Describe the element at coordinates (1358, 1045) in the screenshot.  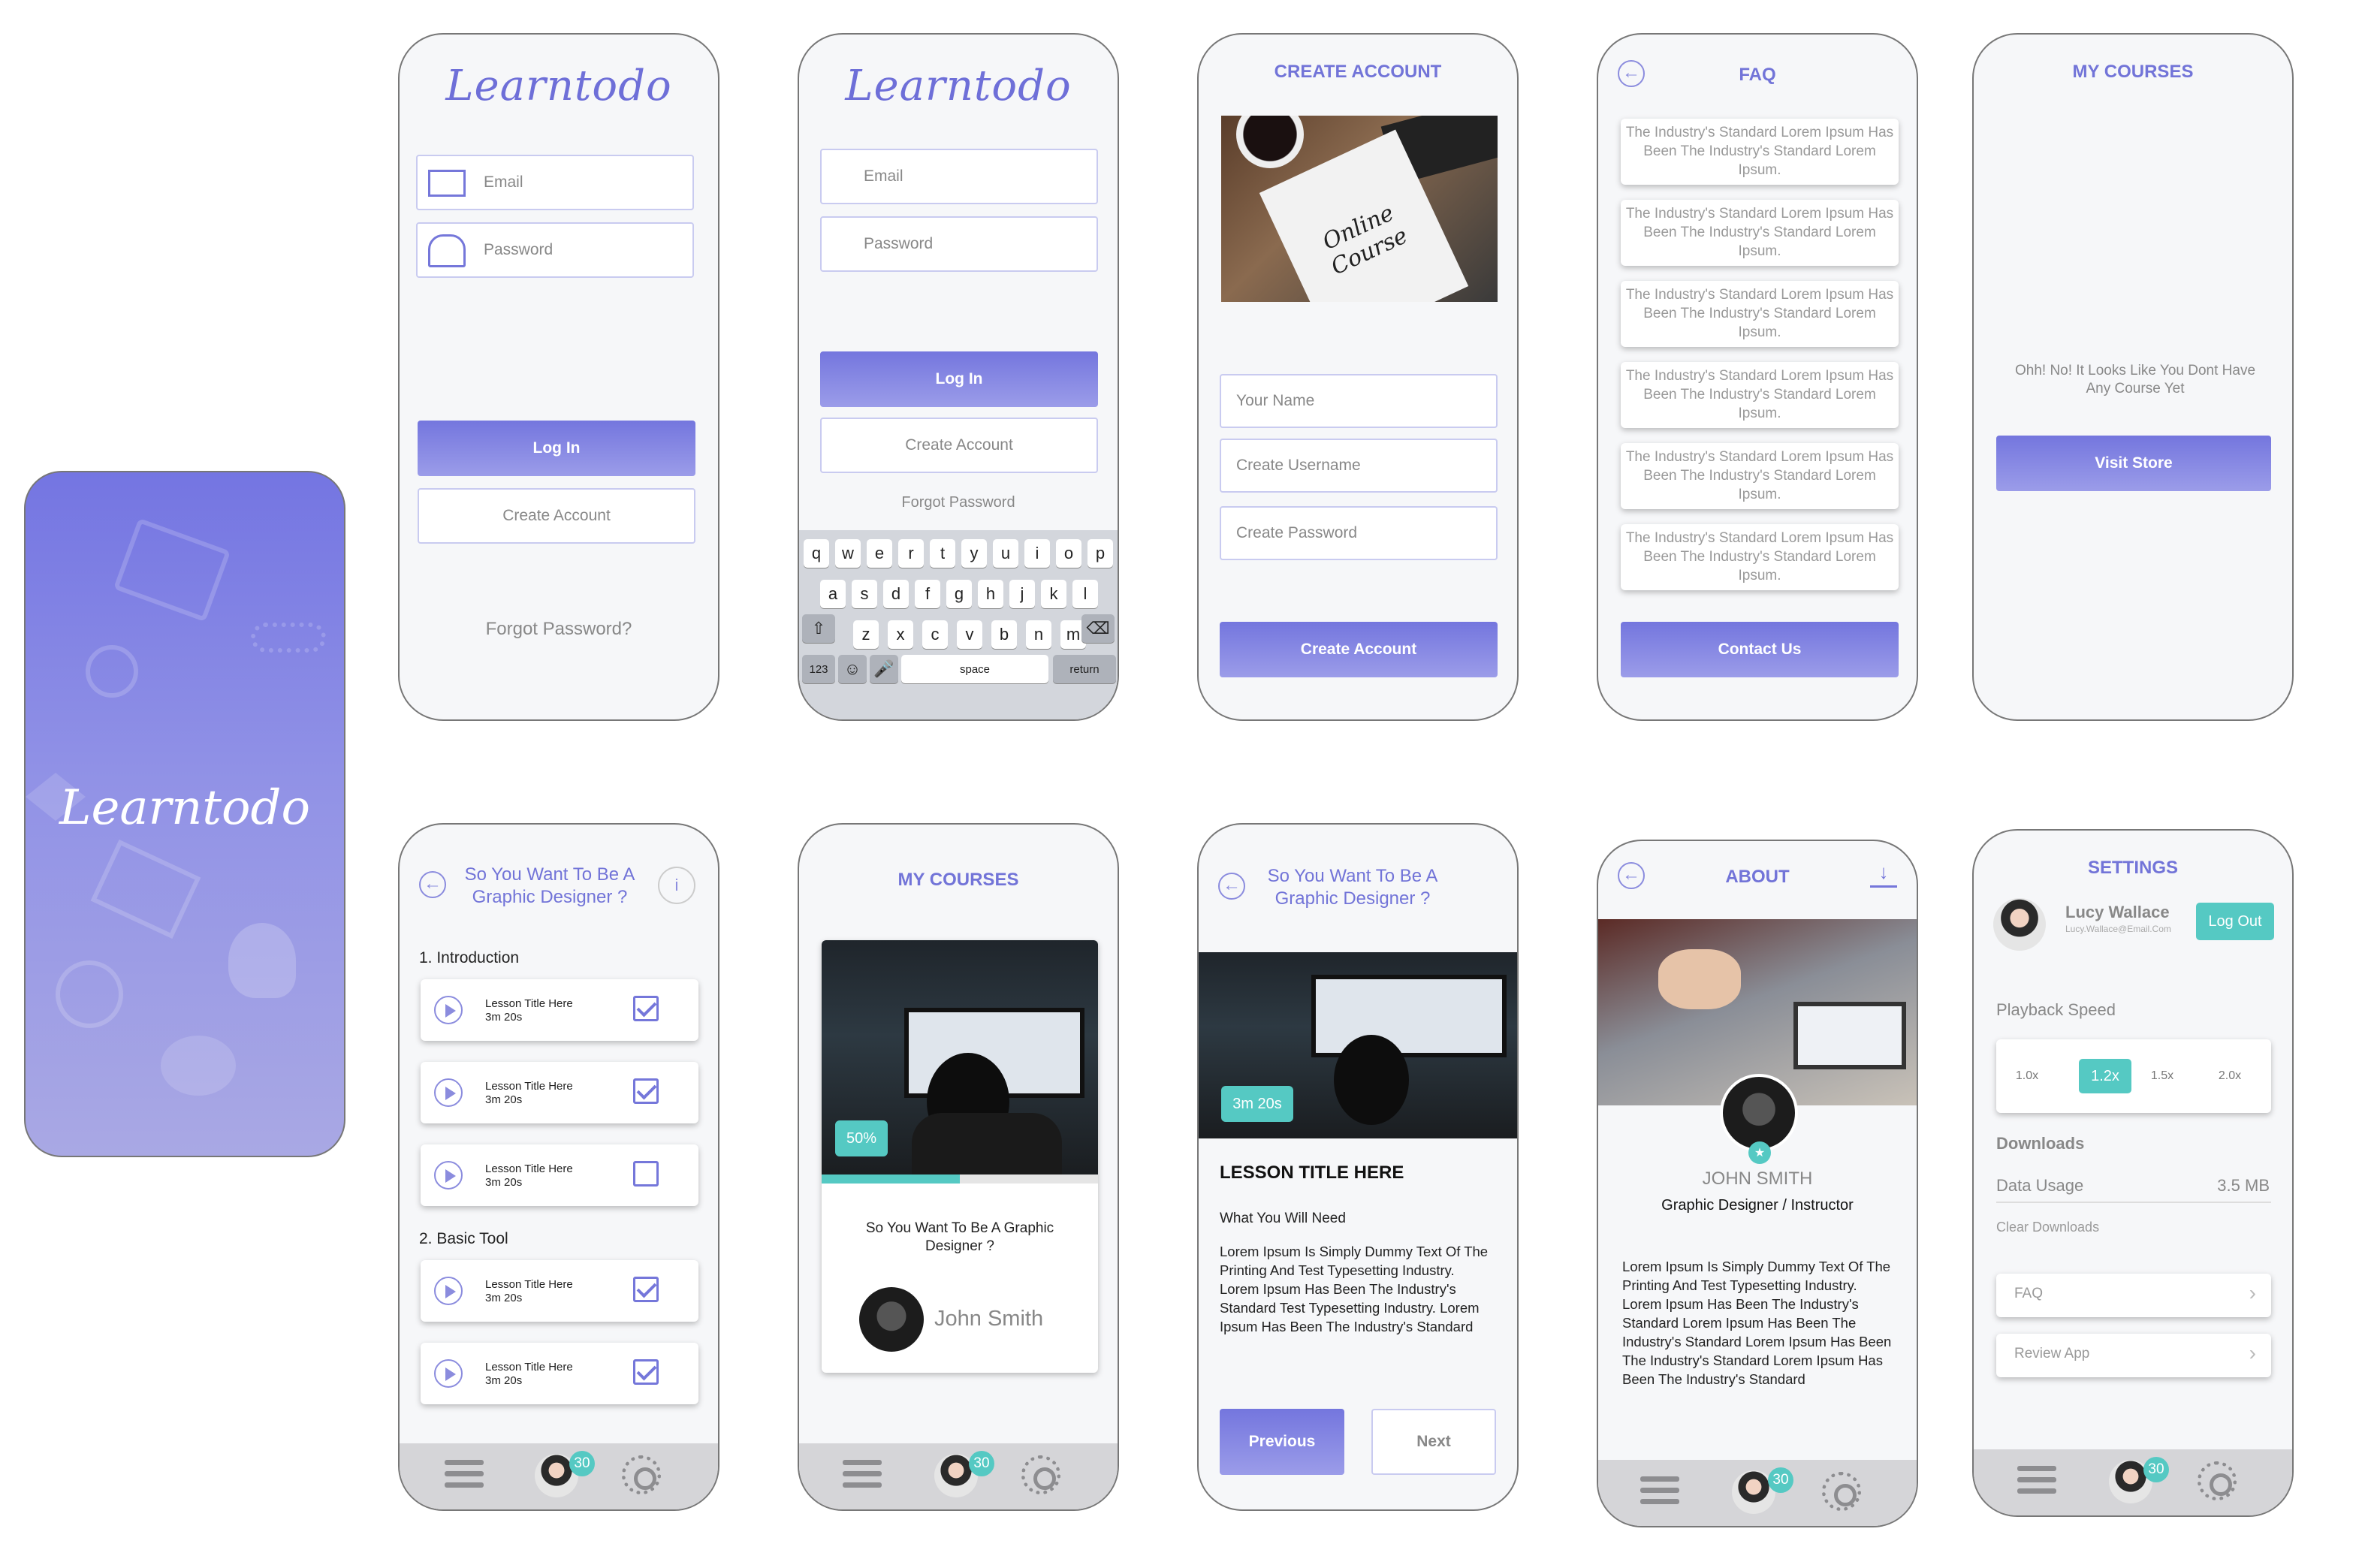
I see `lesson-video: 3m 20s` at that location.